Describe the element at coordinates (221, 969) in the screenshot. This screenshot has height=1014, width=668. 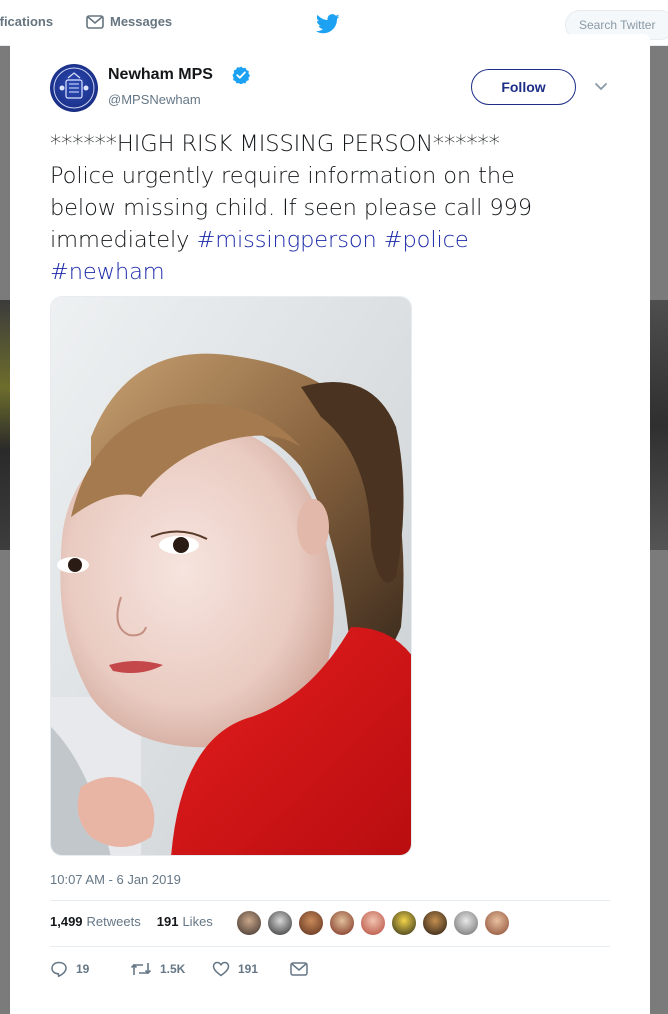
I see `heart-icon` at that location.